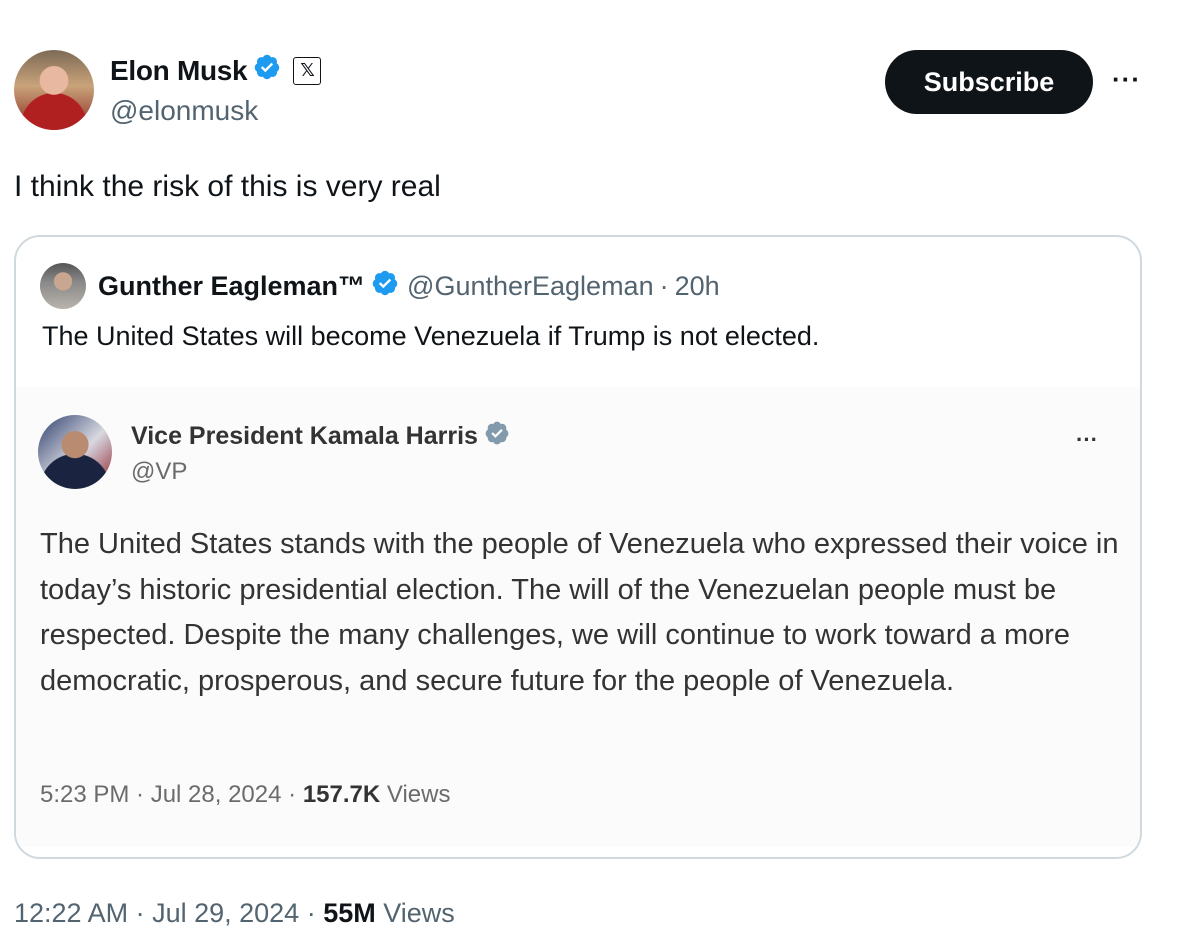 This screenshot has height=950, width=1178. I want to click on embedded-meta: 5:23 PM · Jul 28, 2024 · 157.7K Views, so click(245, 795).